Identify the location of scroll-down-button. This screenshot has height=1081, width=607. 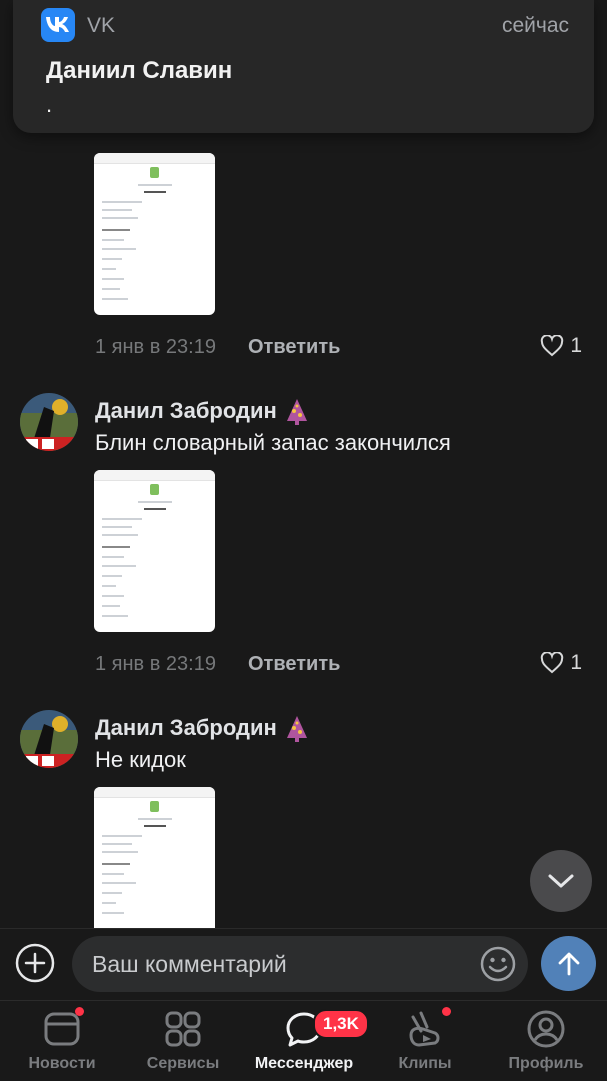
(561, 881).